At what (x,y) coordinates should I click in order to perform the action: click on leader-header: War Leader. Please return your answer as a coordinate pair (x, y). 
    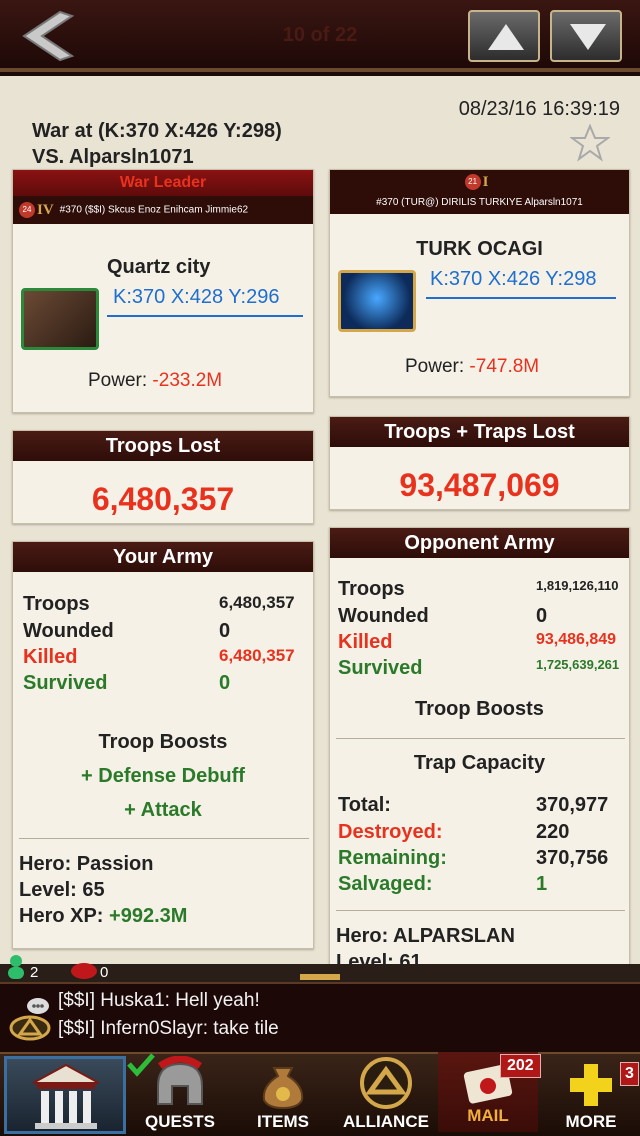
    Looking at the image, I should click on (163, 183).